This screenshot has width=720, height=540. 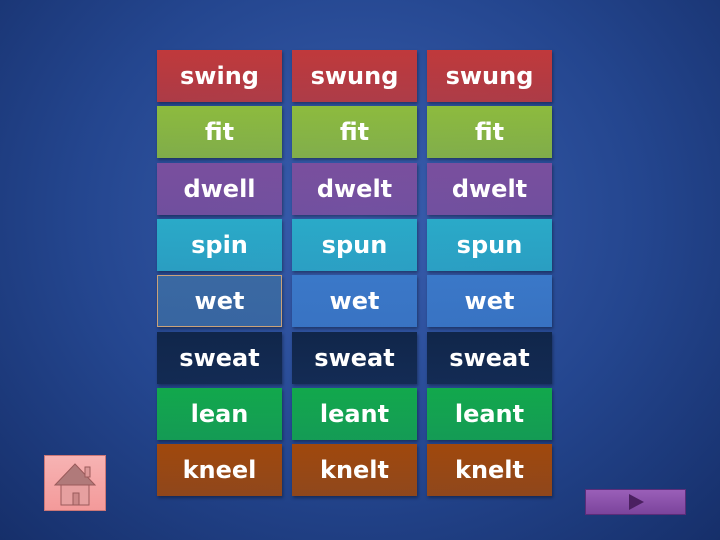 I want to click on verb-label: spin, so click(x=219, y=244).